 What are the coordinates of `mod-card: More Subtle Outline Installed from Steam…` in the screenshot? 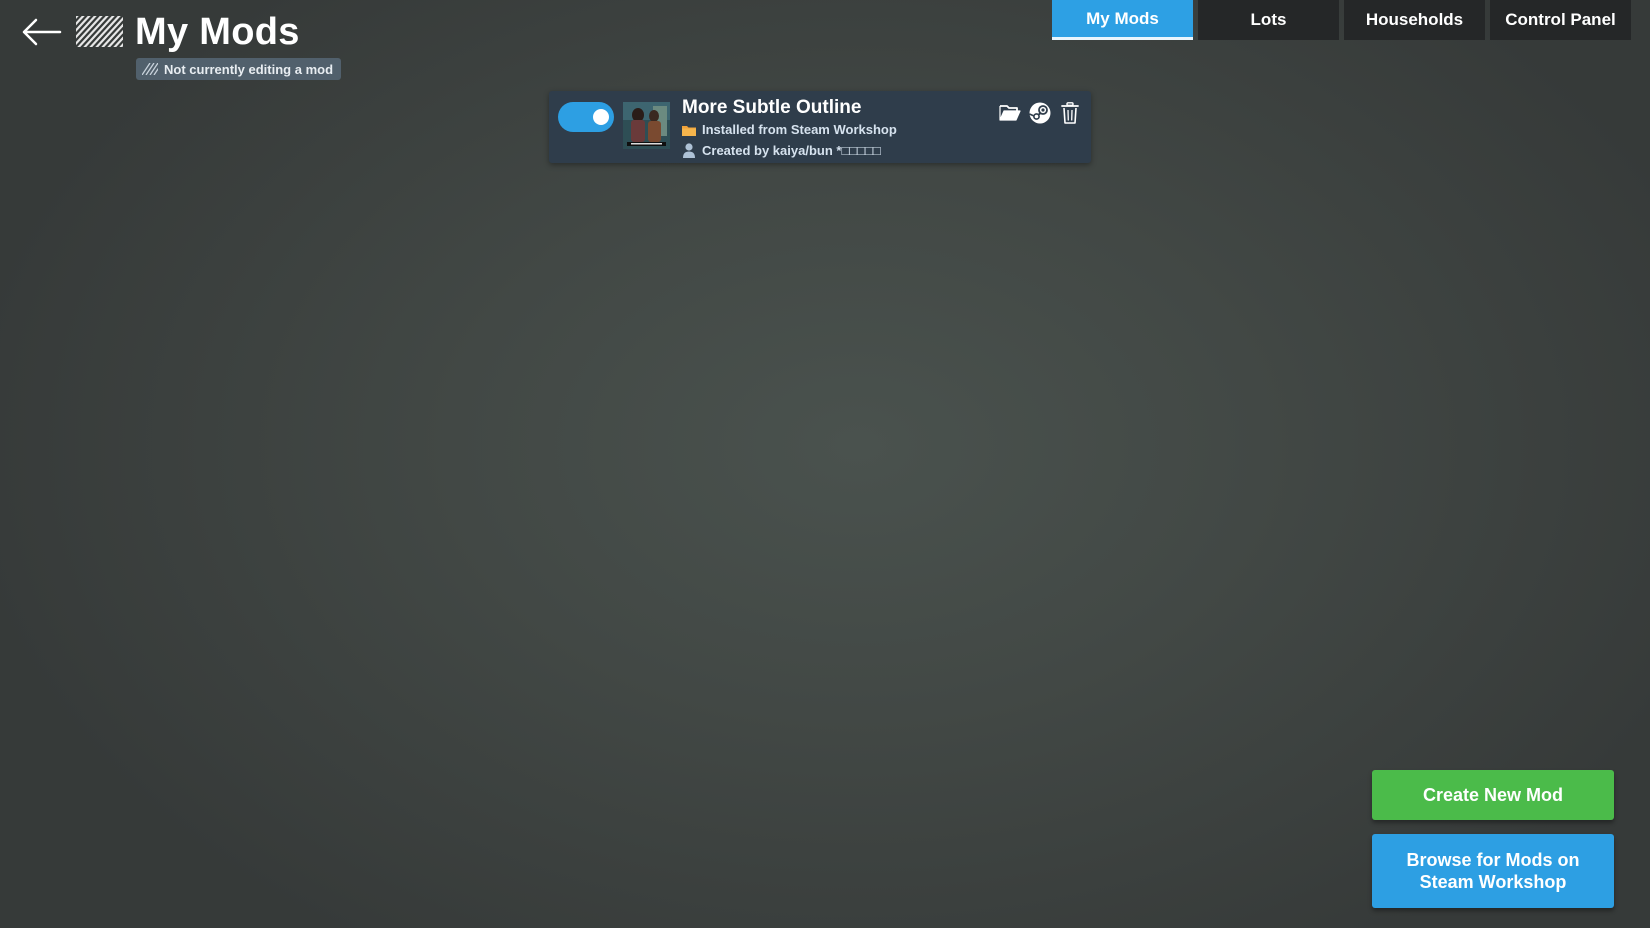 It's located at (820, 127).